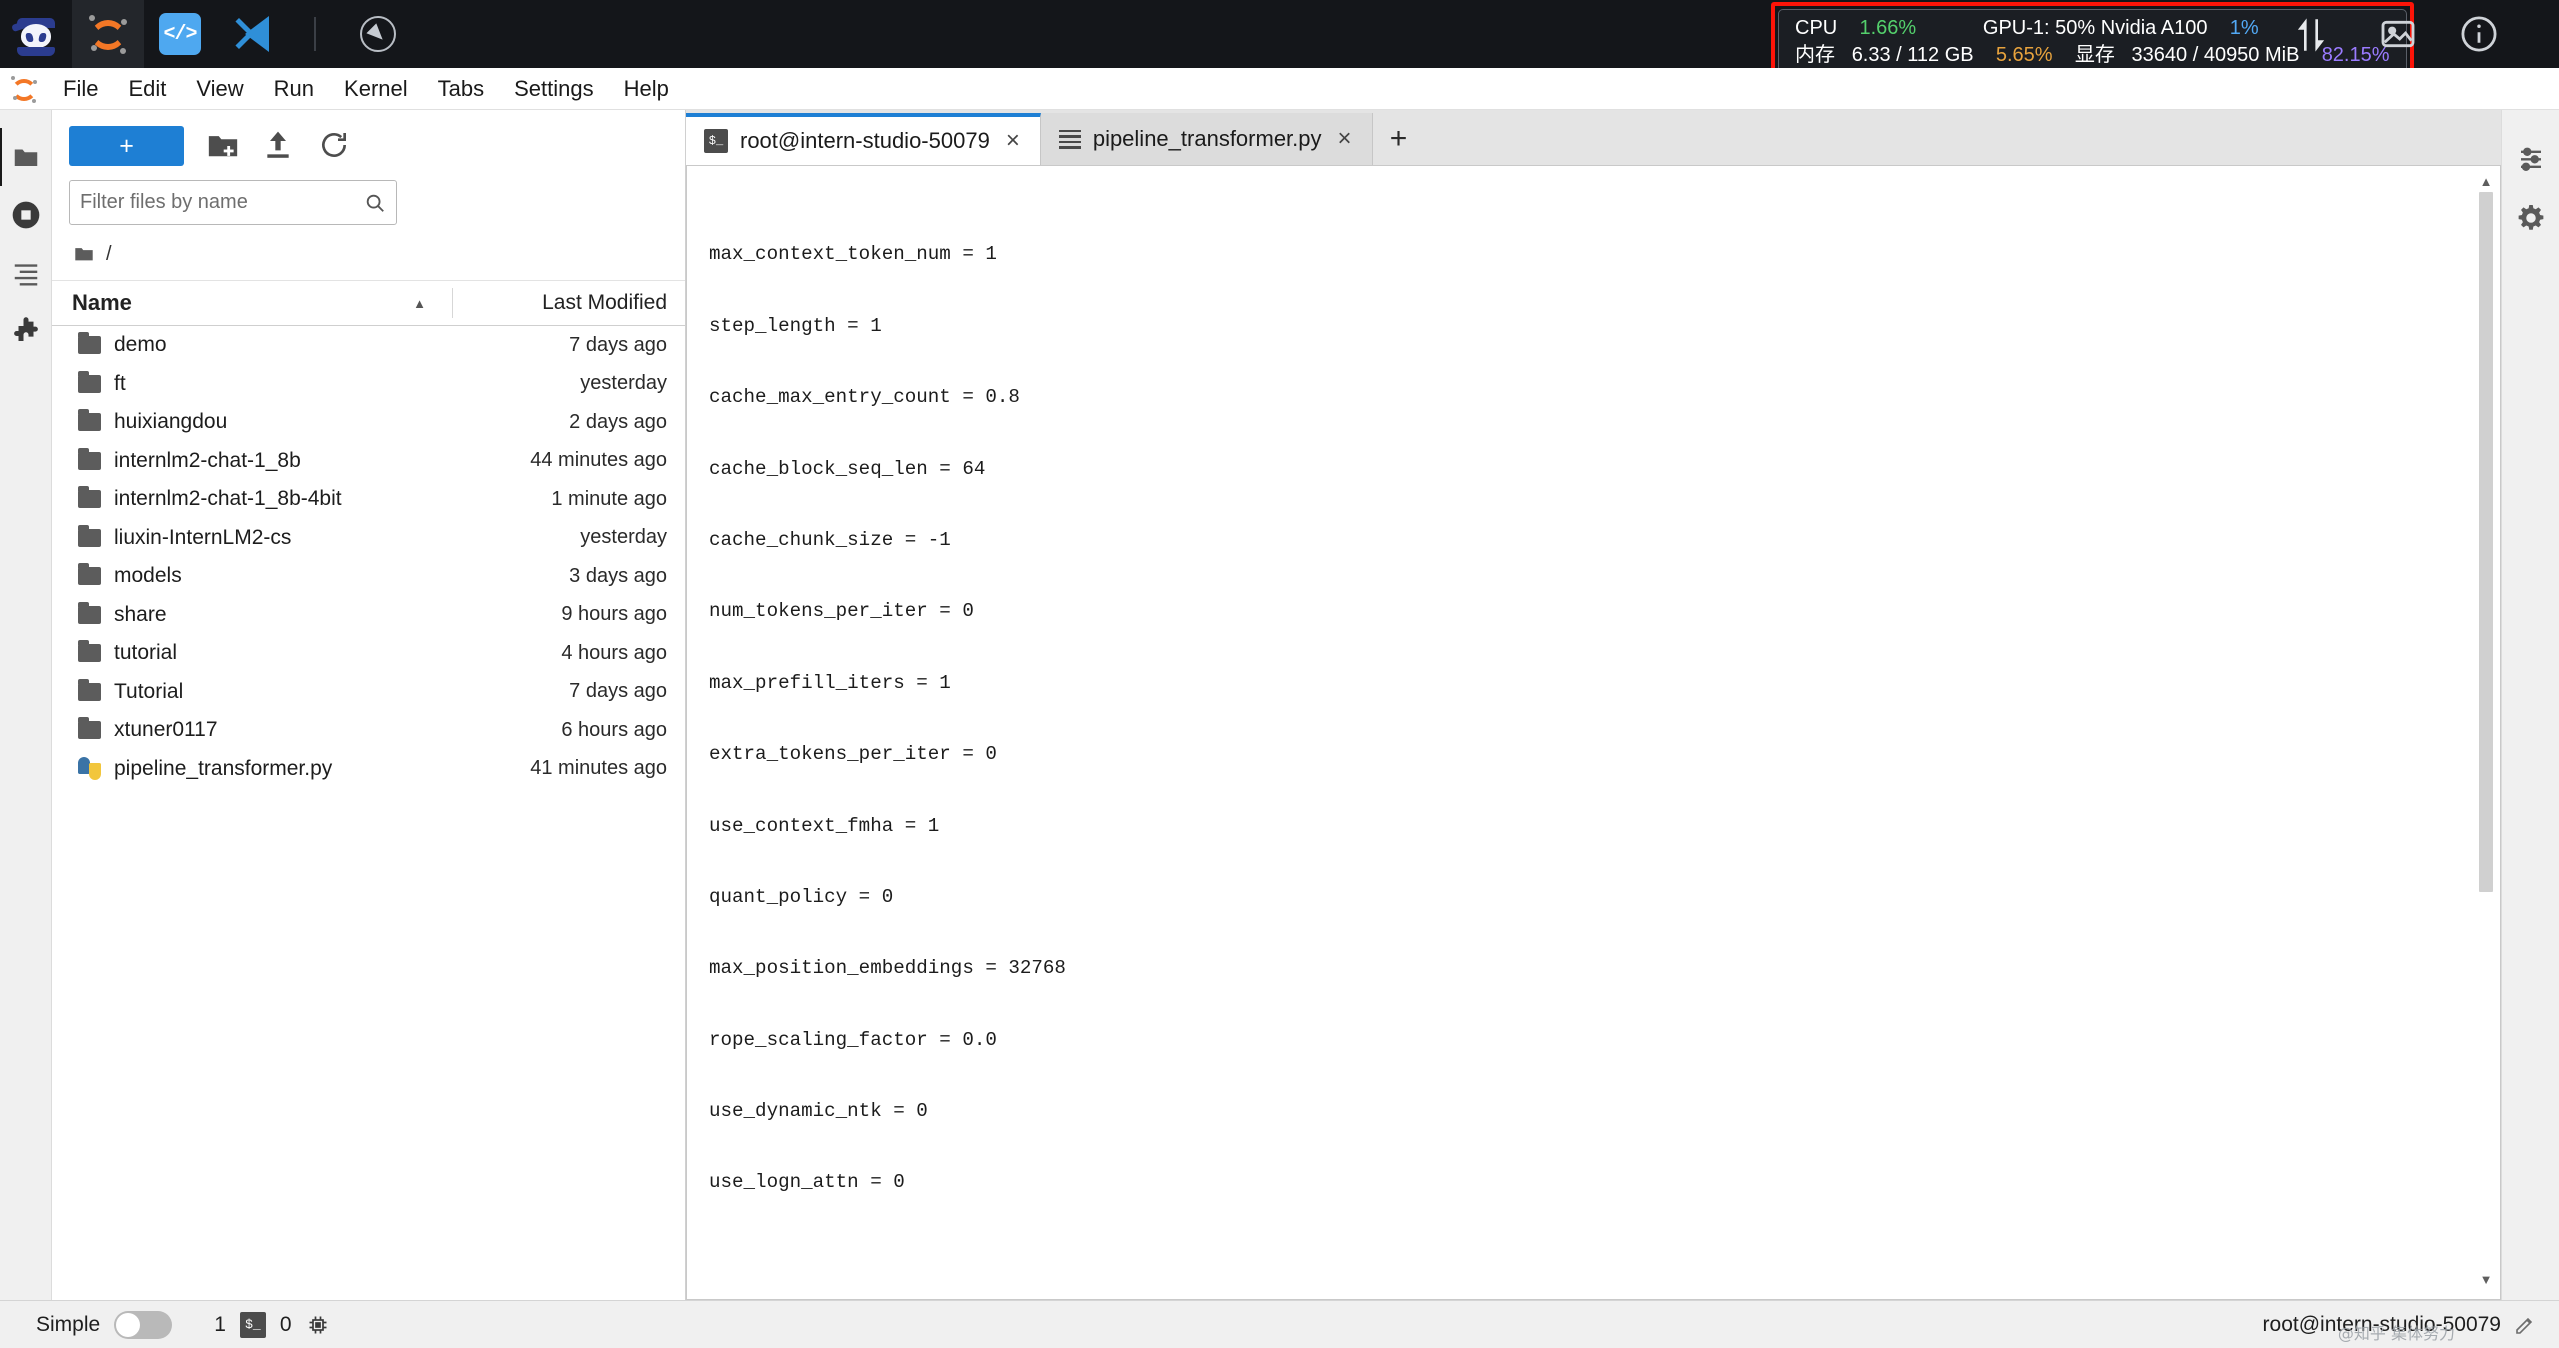 The height and width of the screenshot is (1348, 2559). I want to click on gear-icon, so click(2530, 217).